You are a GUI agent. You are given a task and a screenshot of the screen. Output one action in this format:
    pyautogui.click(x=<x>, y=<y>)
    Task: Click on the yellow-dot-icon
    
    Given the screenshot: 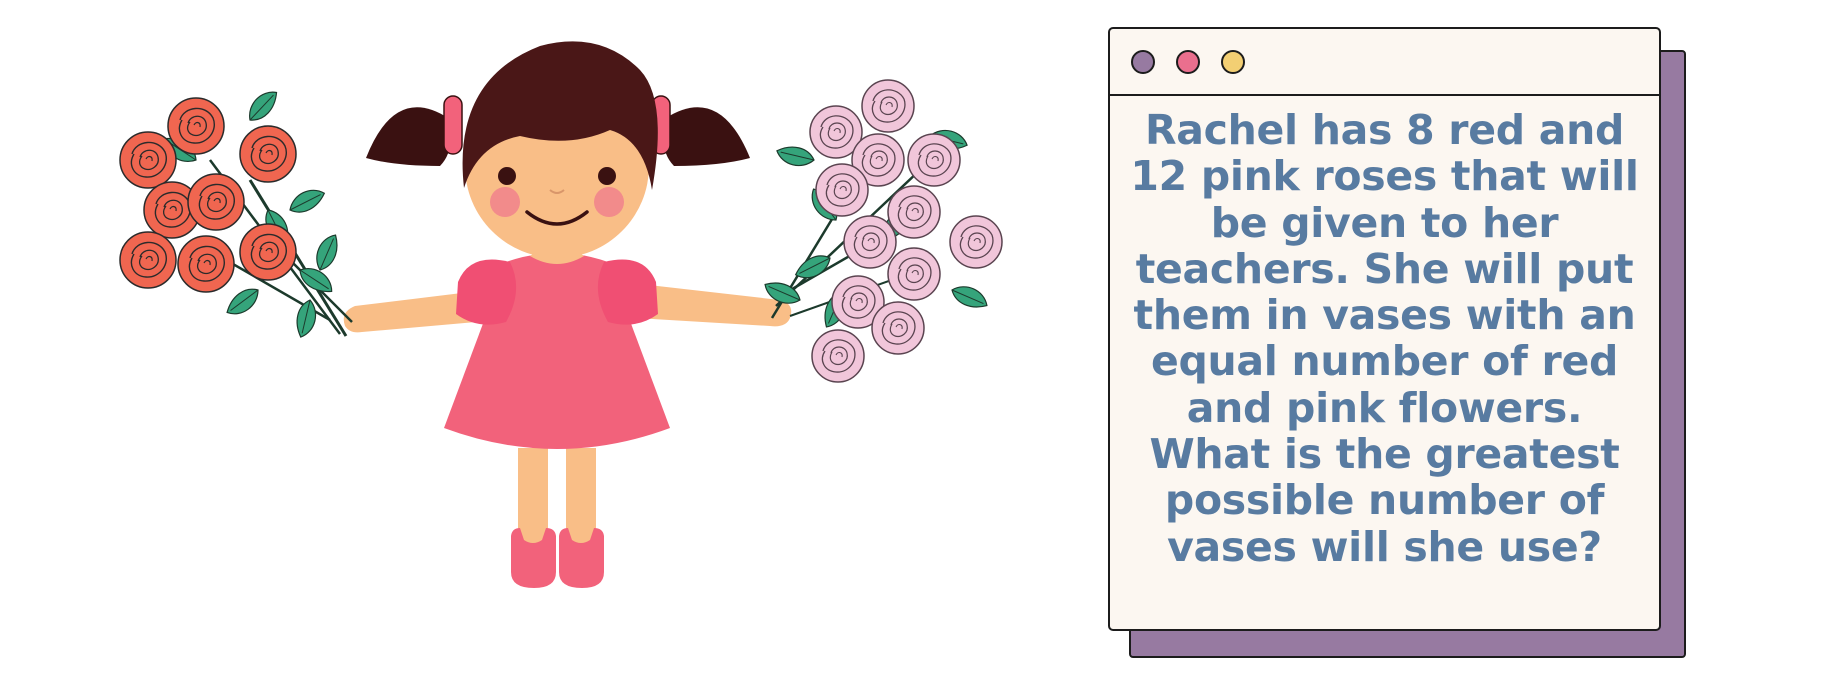 What is the action you would take?
    pyautogui.click(x=1233, y=62)
    